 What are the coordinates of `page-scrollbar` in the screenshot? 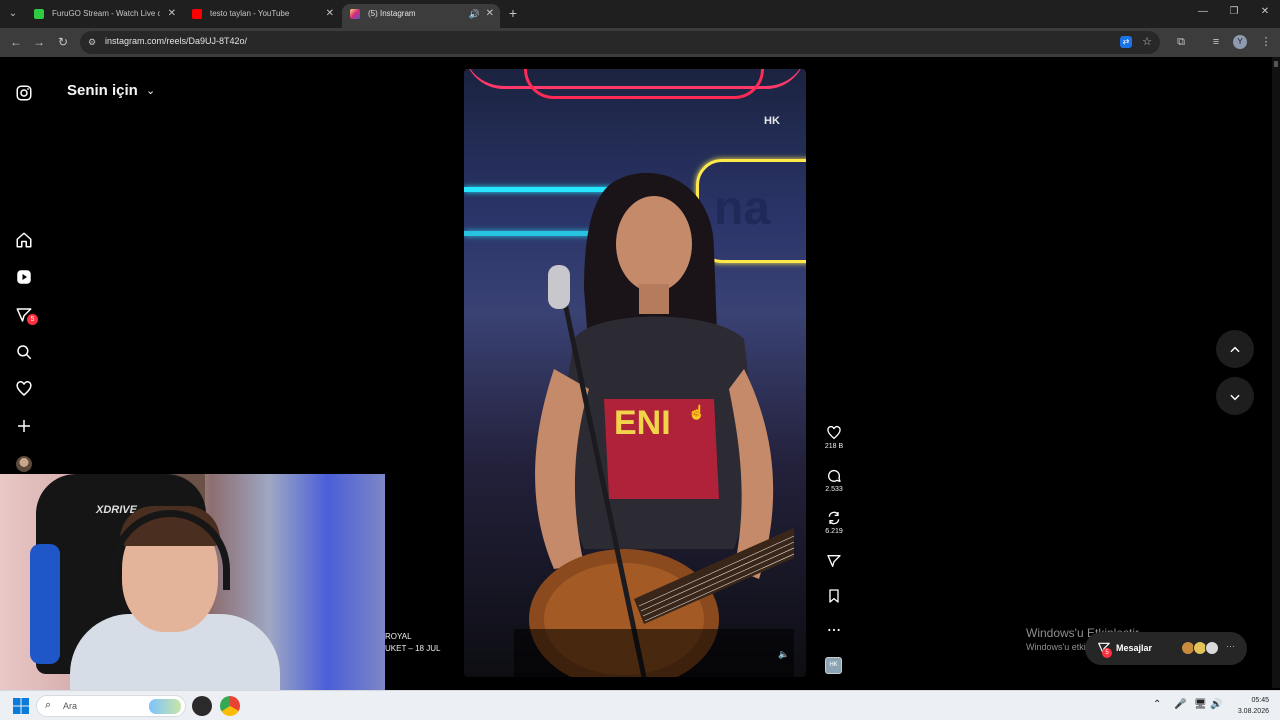 It's located at (1276, 372).